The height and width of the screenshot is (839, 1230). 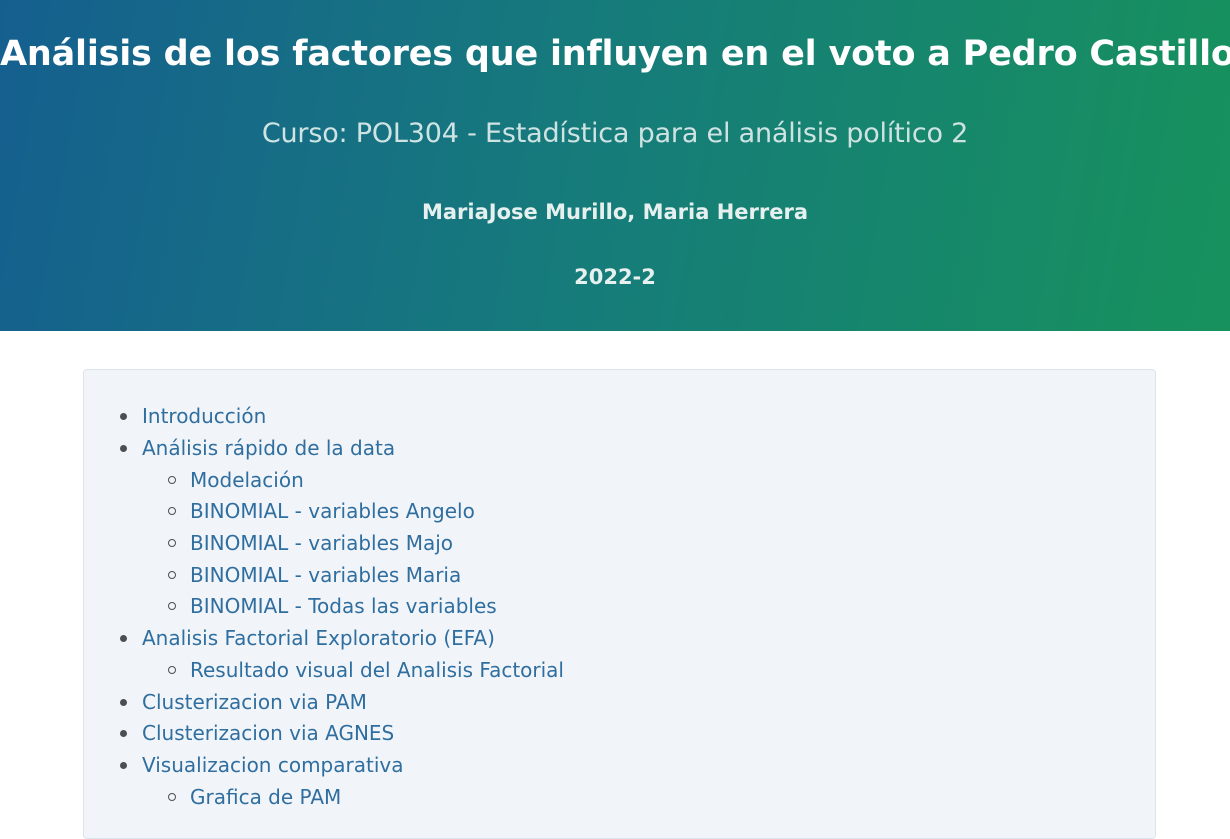 I want to click on toc-item-cluster-pam: Clusterizacion via PAM, so click(x=243, y=702).